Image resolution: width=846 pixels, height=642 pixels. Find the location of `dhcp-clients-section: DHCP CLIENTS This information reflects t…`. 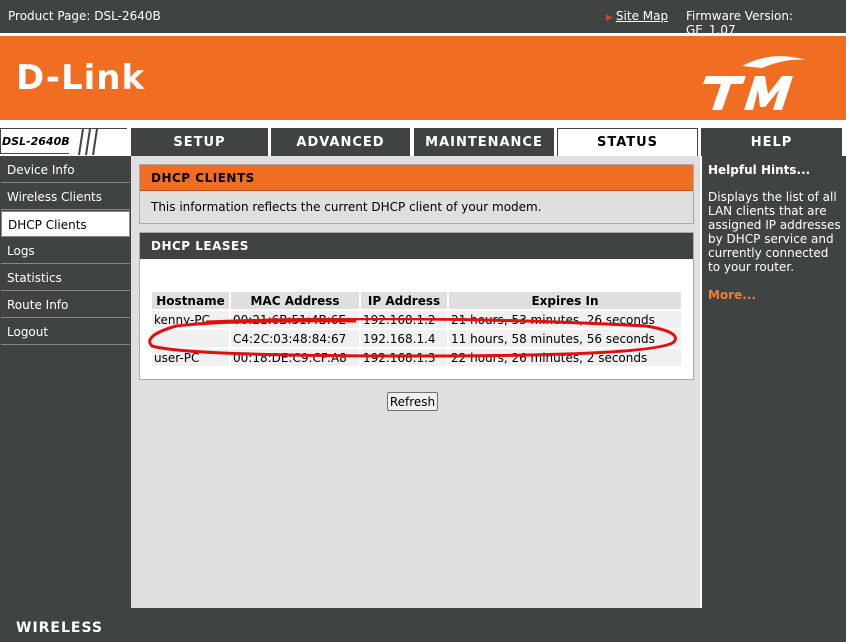

dhcp-clients-section: DHCP CLIENTS This information reflects t… is located at coordinates (416, 194).